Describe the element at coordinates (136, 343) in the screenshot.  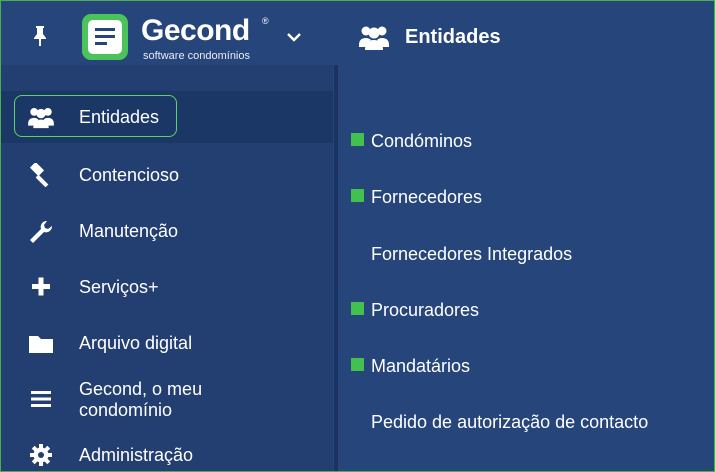
I see `sidebar-item-label: Arquivo digital` at that location.